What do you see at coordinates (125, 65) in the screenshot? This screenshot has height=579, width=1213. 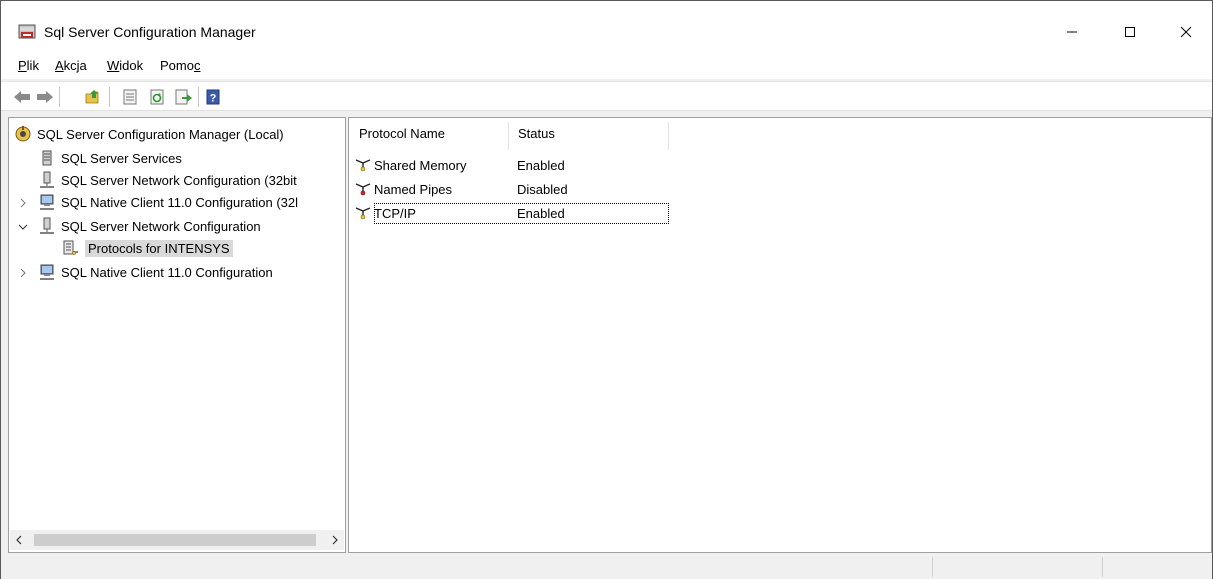 I see `menu-widok: Widok` at bounding box center [125, 65].